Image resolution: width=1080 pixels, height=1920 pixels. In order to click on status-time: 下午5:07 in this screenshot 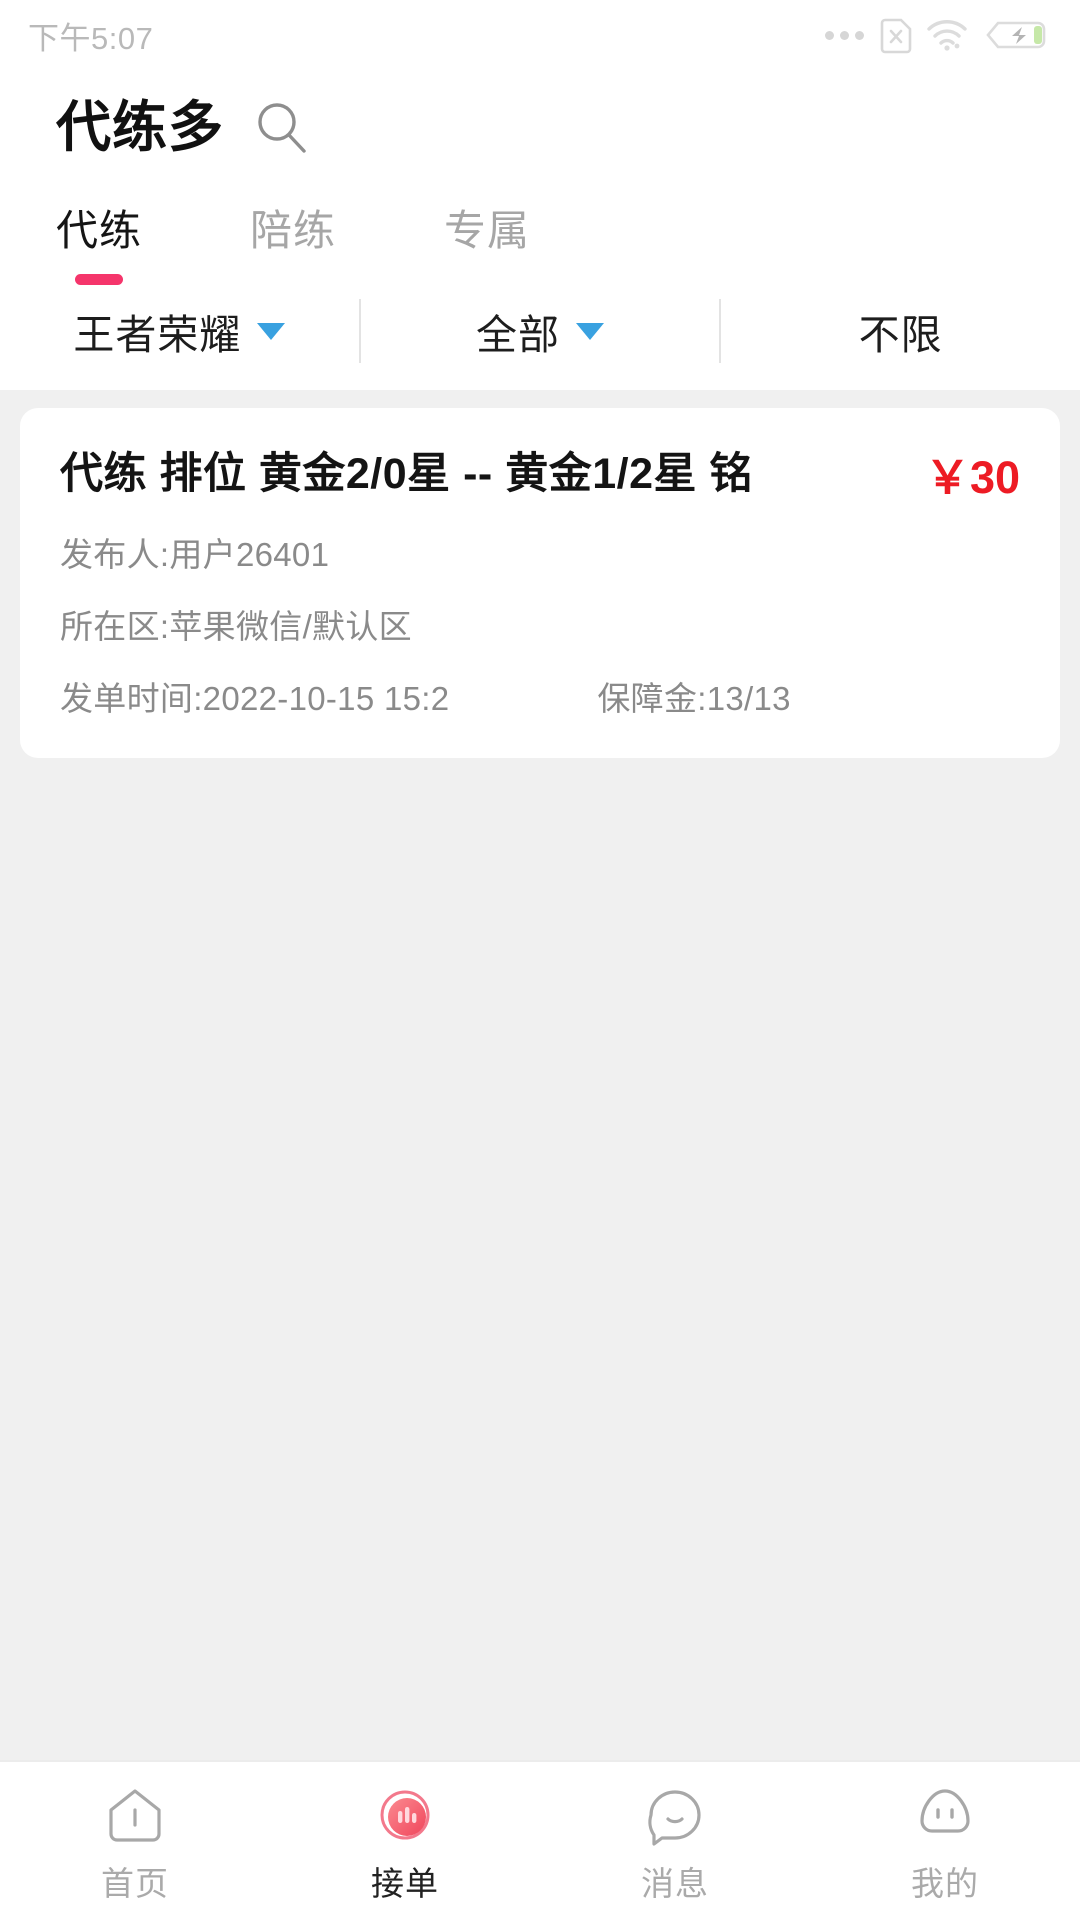, I will do `click(91, 38)`.